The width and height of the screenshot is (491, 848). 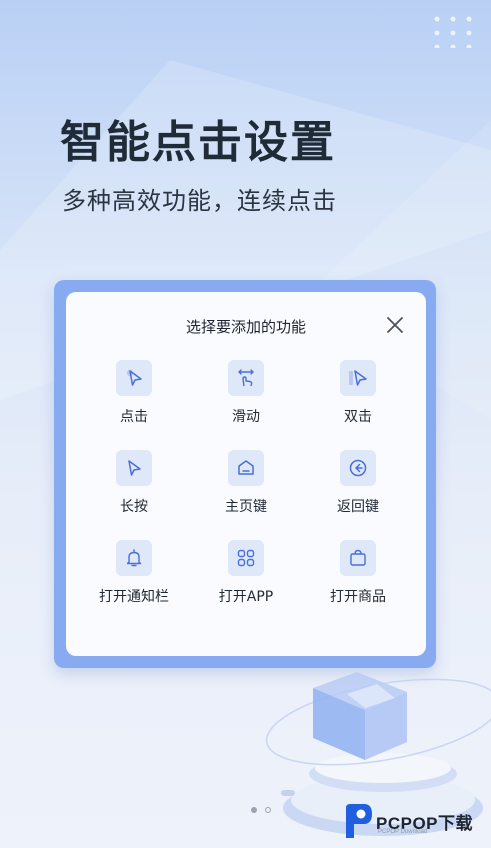 What do you see at coordinates (134, 507) in the screenshot?
I see `function-label: 长按` at bounding box center [134, 507].